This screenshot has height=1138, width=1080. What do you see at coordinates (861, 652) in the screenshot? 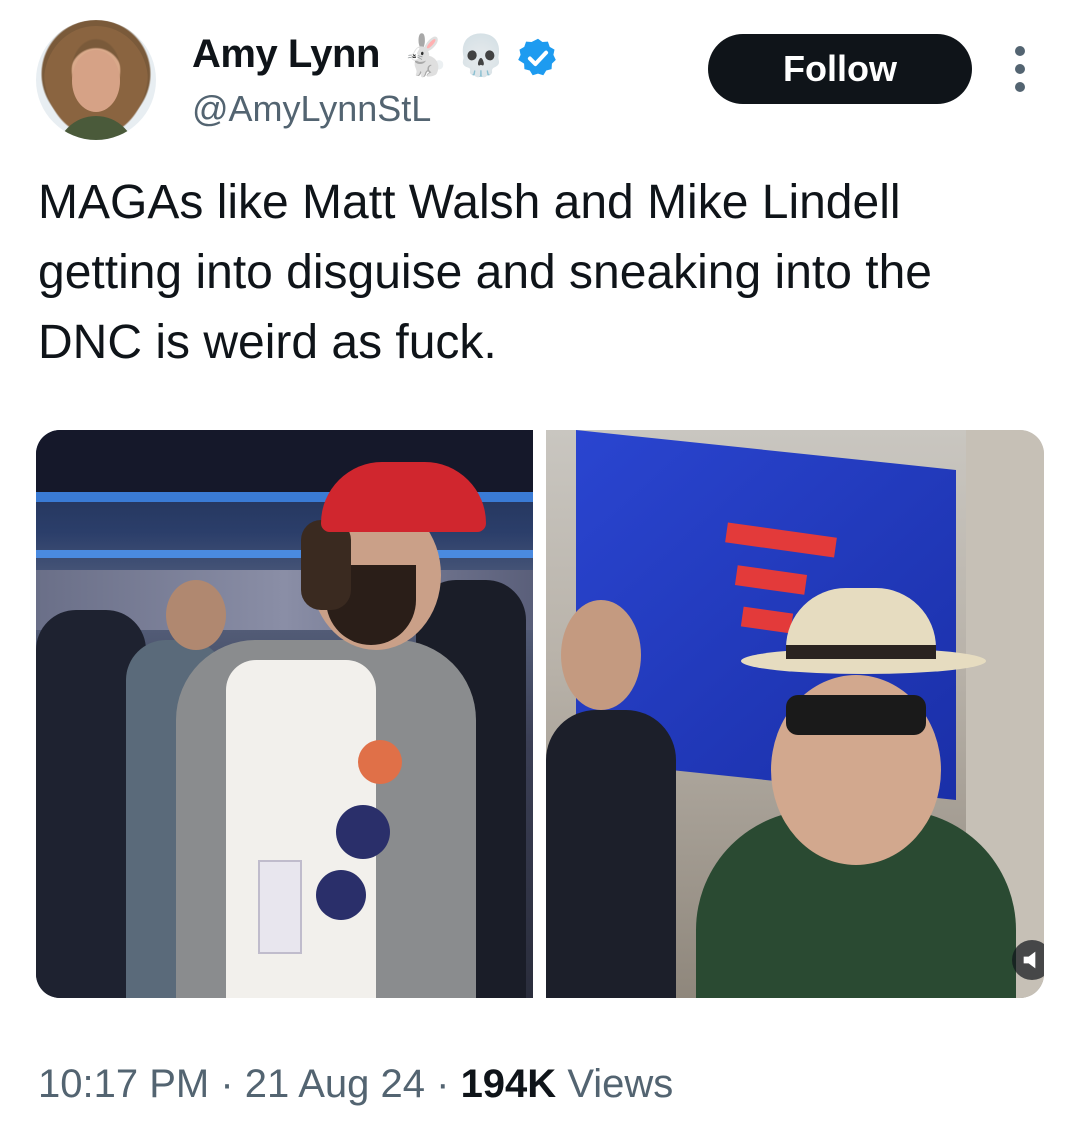
I see `hat-band` at bounding box center [861, 652].